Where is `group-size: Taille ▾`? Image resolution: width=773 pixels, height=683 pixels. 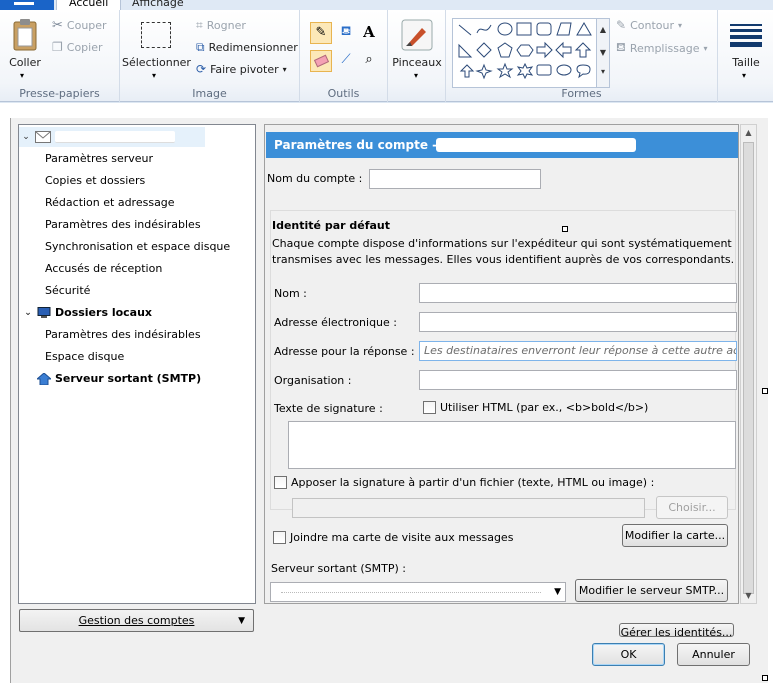 group-size: Taille ▾ is located at coordinates (745, 56).